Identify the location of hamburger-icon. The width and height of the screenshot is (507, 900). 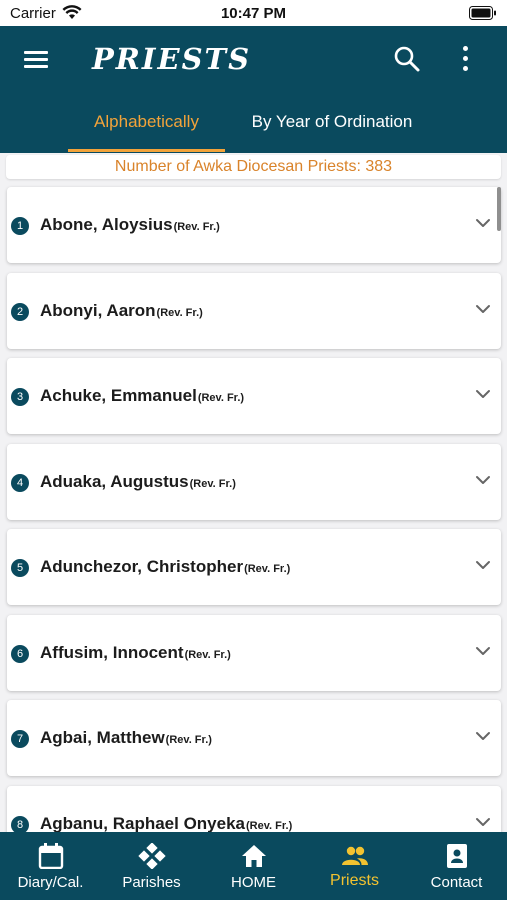
(36, 52).